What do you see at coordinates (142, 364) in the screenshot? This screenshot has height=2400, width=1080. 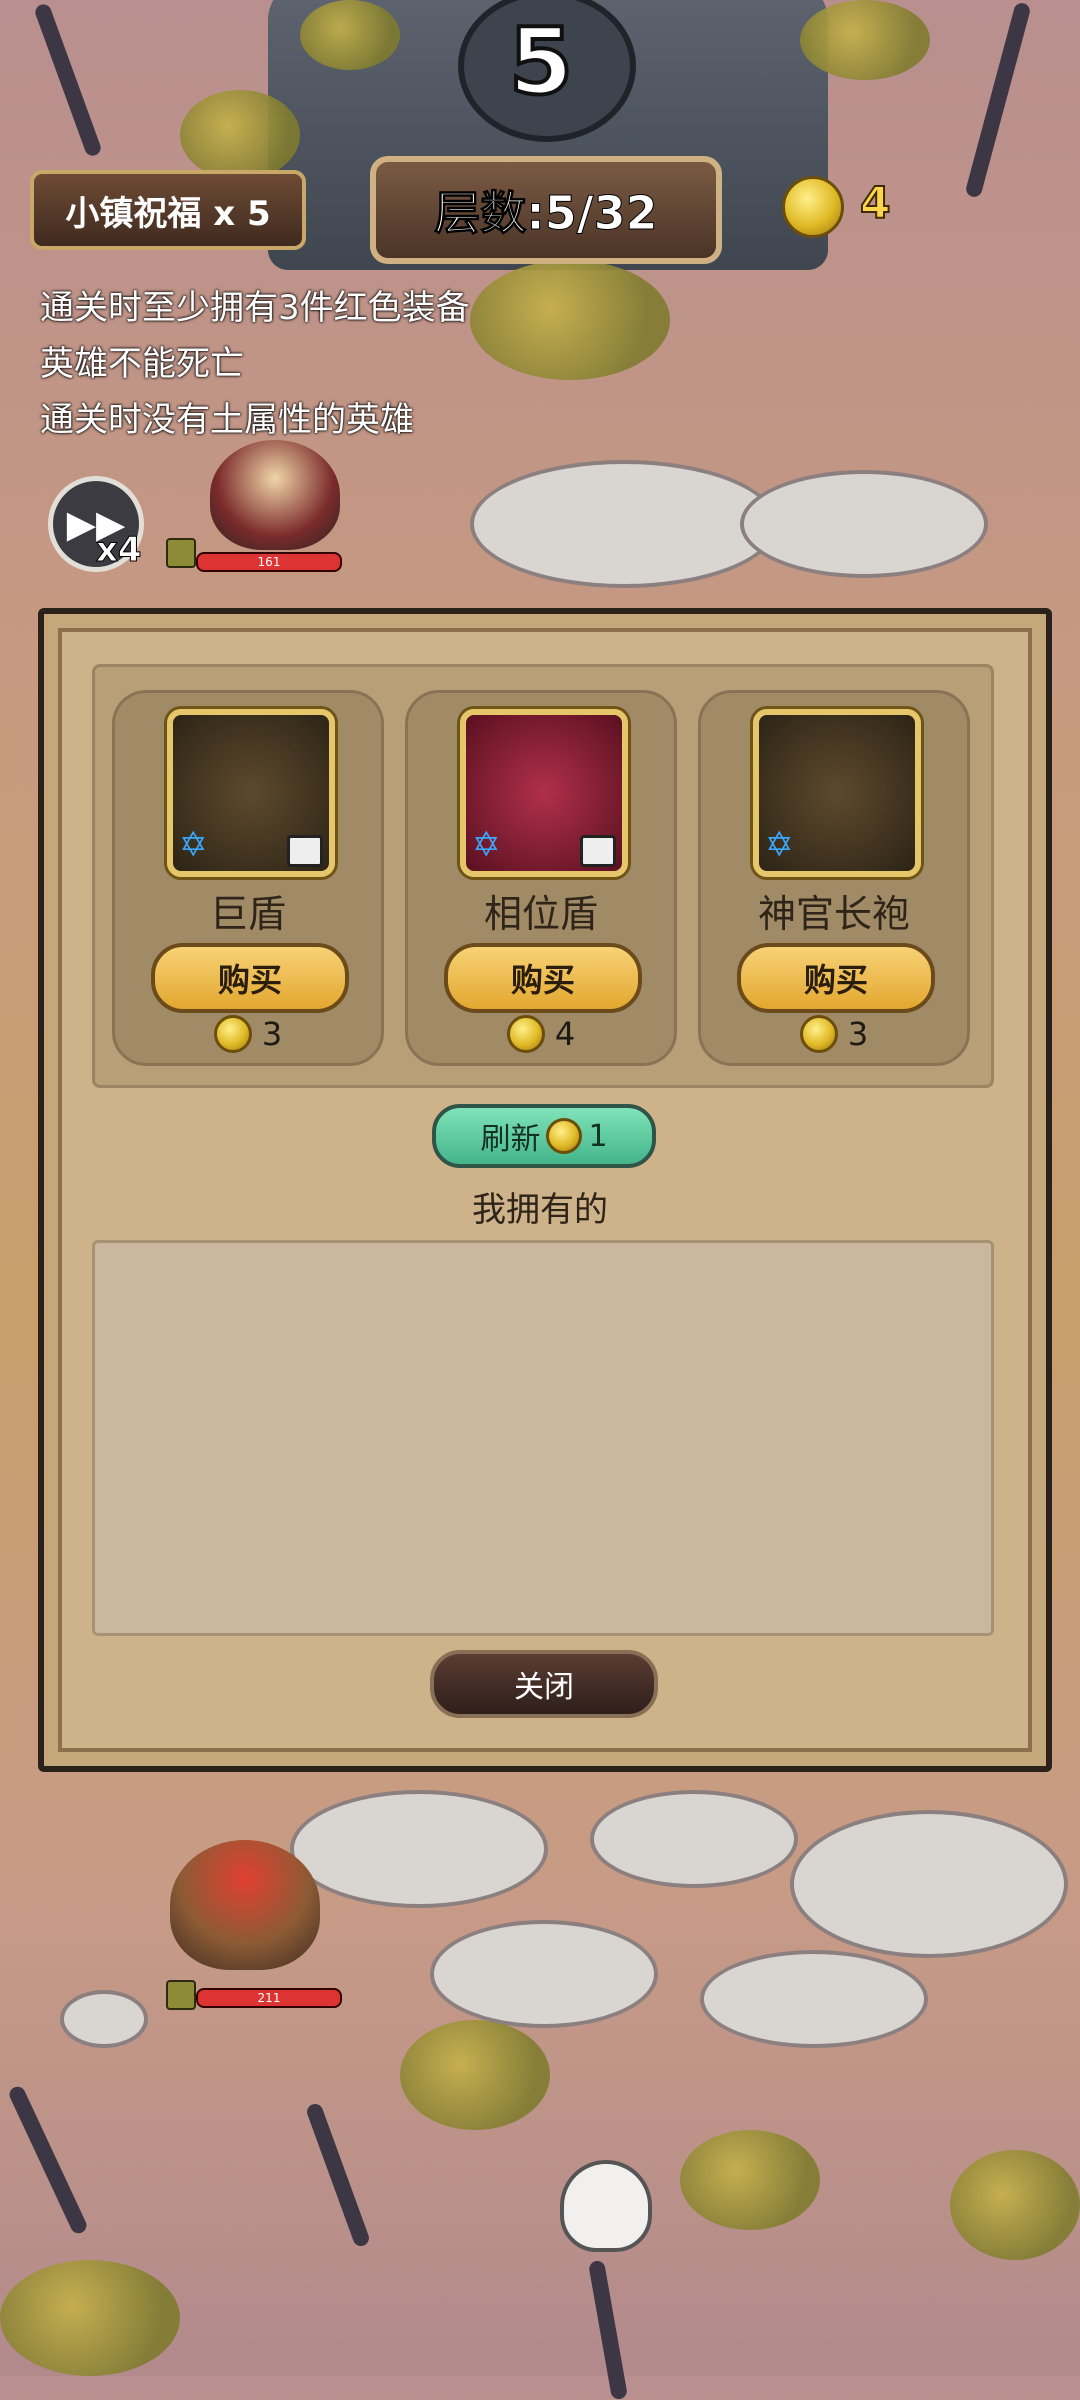 I see `condition-text: 英雄不能死亡` at bounding box center [142, 364].